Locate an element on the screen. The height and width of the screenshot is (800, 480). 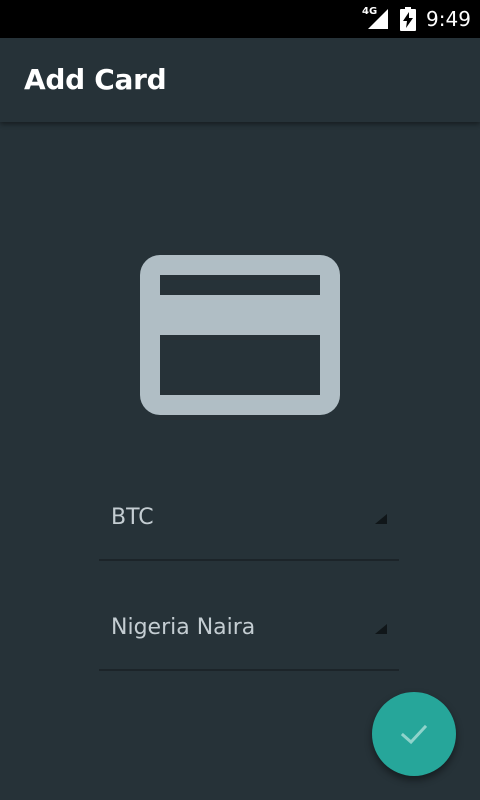
fiat-currency-select: Nigeria Naira is located at coordinates (249, 628).